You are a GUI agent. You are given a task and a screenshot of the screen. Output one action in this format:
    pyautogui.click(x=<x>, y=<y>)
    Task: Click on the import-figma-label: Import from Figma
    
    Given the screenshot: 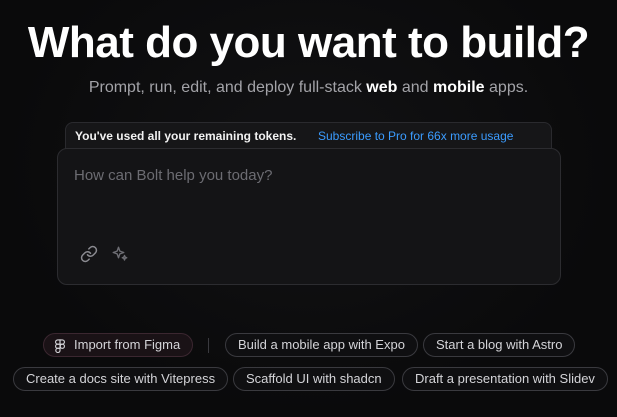 What is the action you would take?
    pyautogui.click(x=127, y=344)
    